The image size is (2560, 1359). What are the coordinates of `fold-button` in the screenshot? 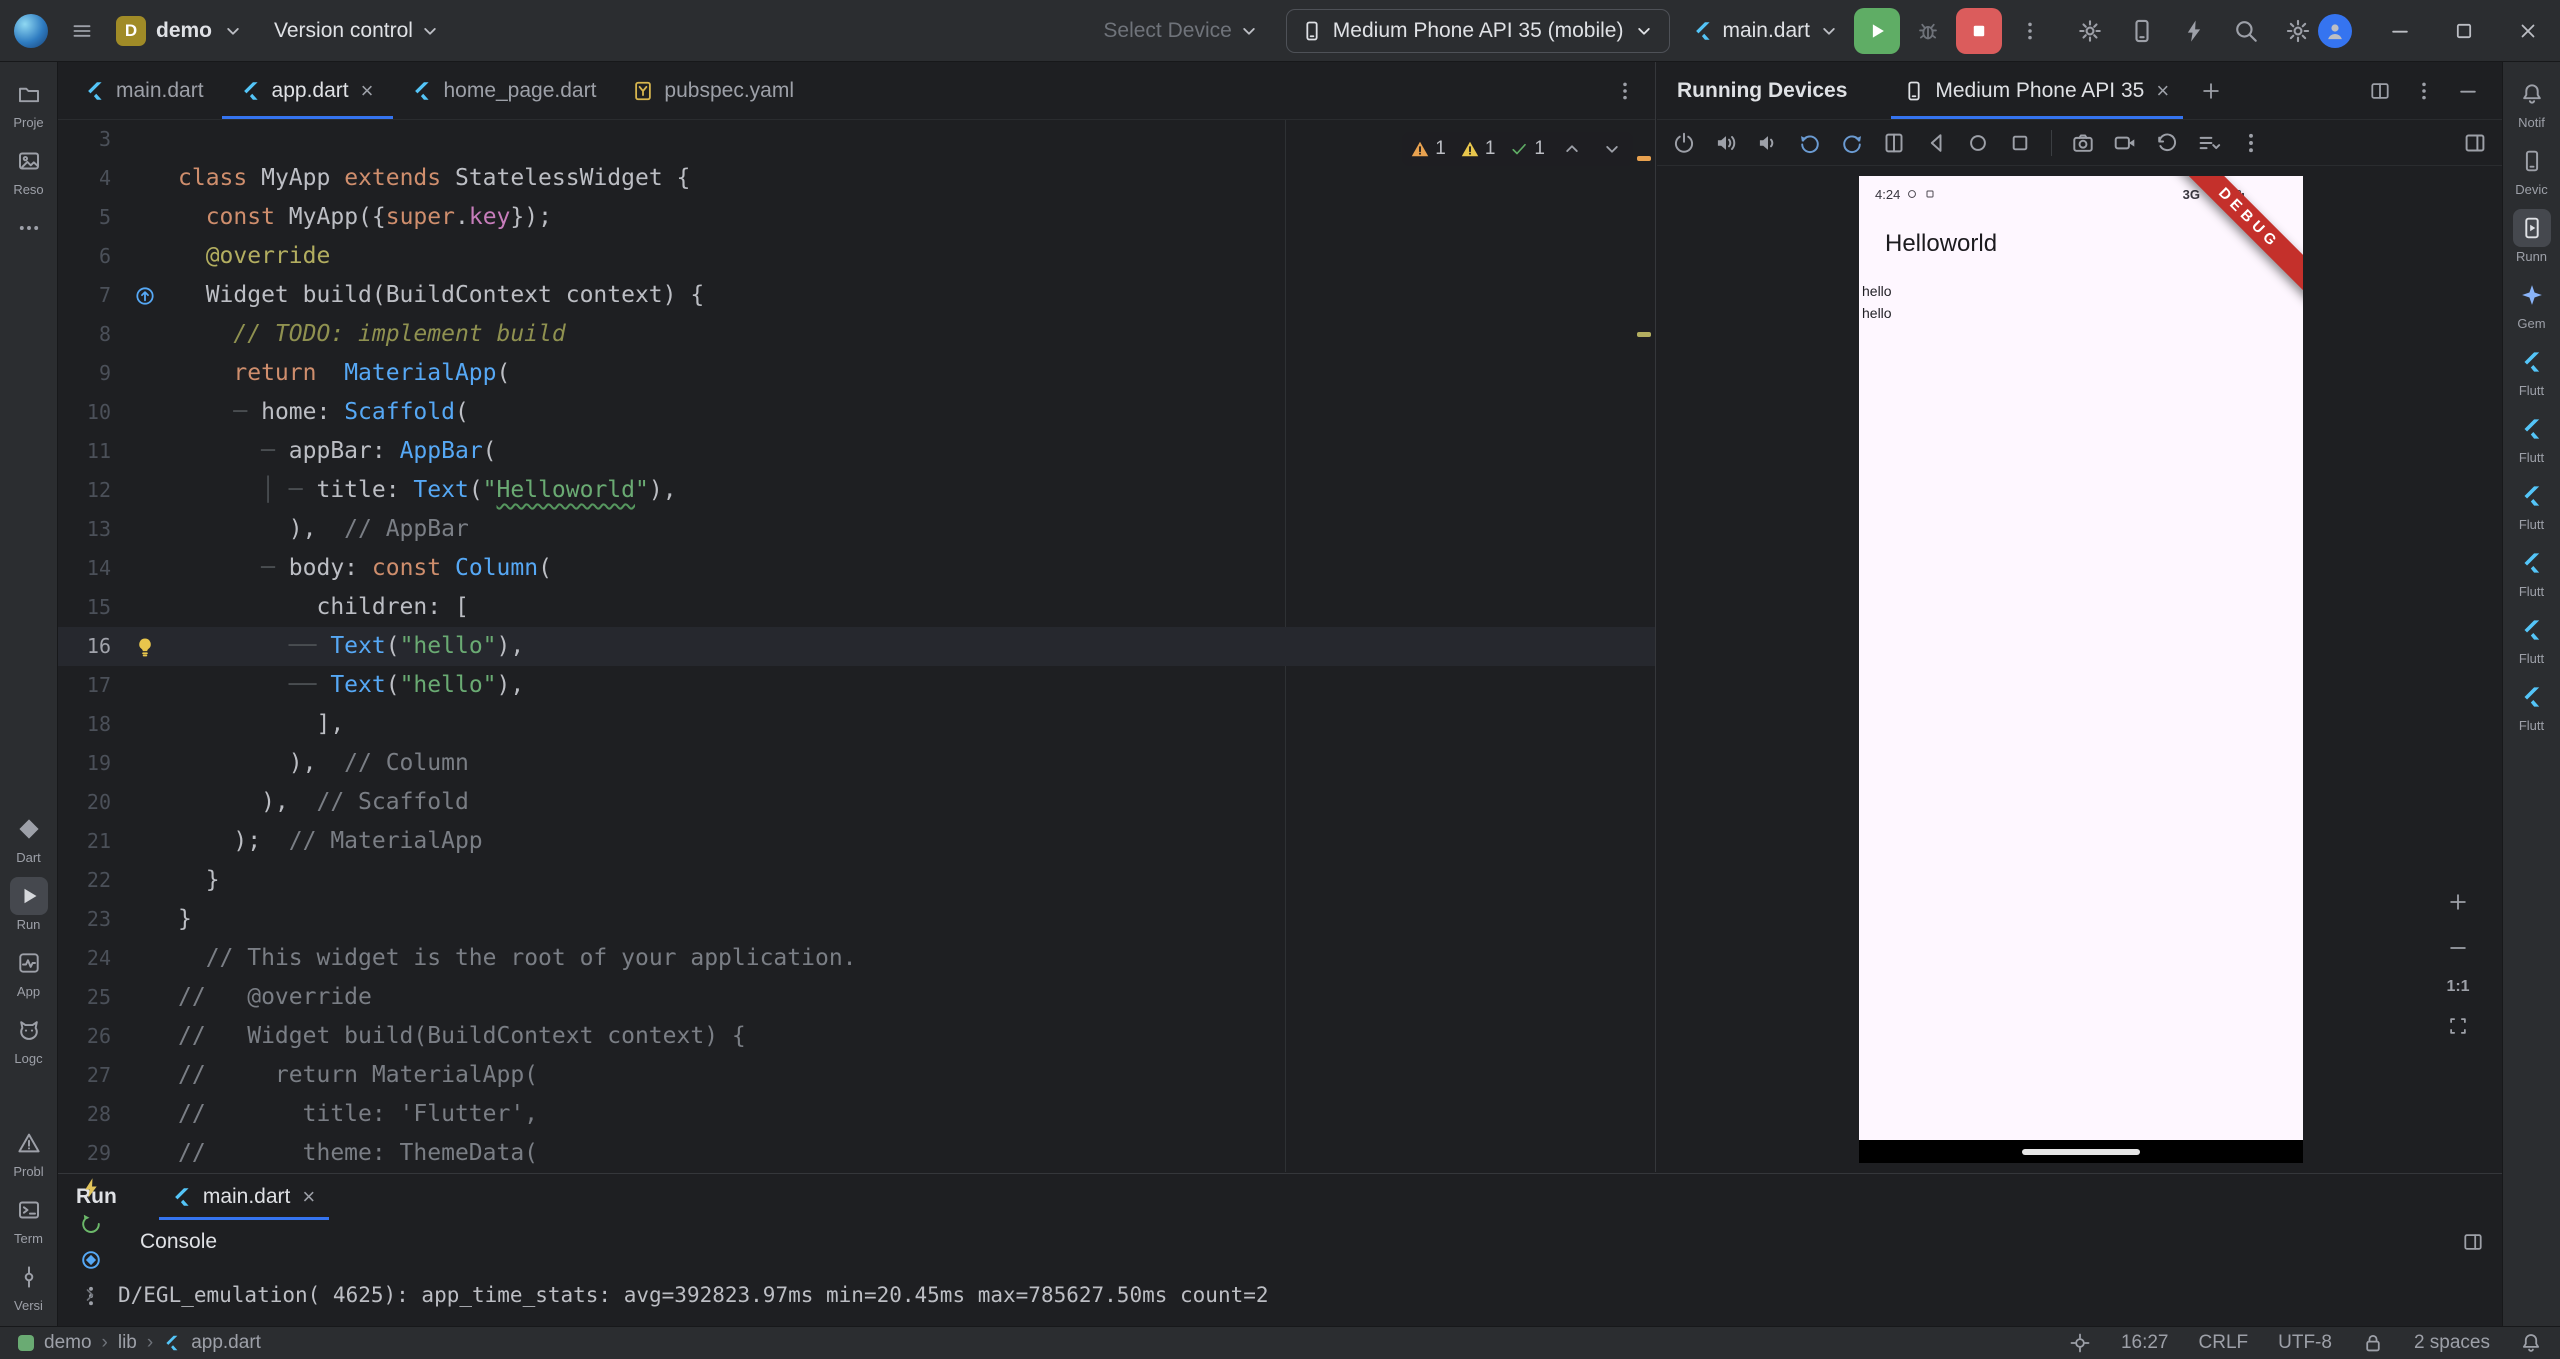 It's located at (1894, 143).